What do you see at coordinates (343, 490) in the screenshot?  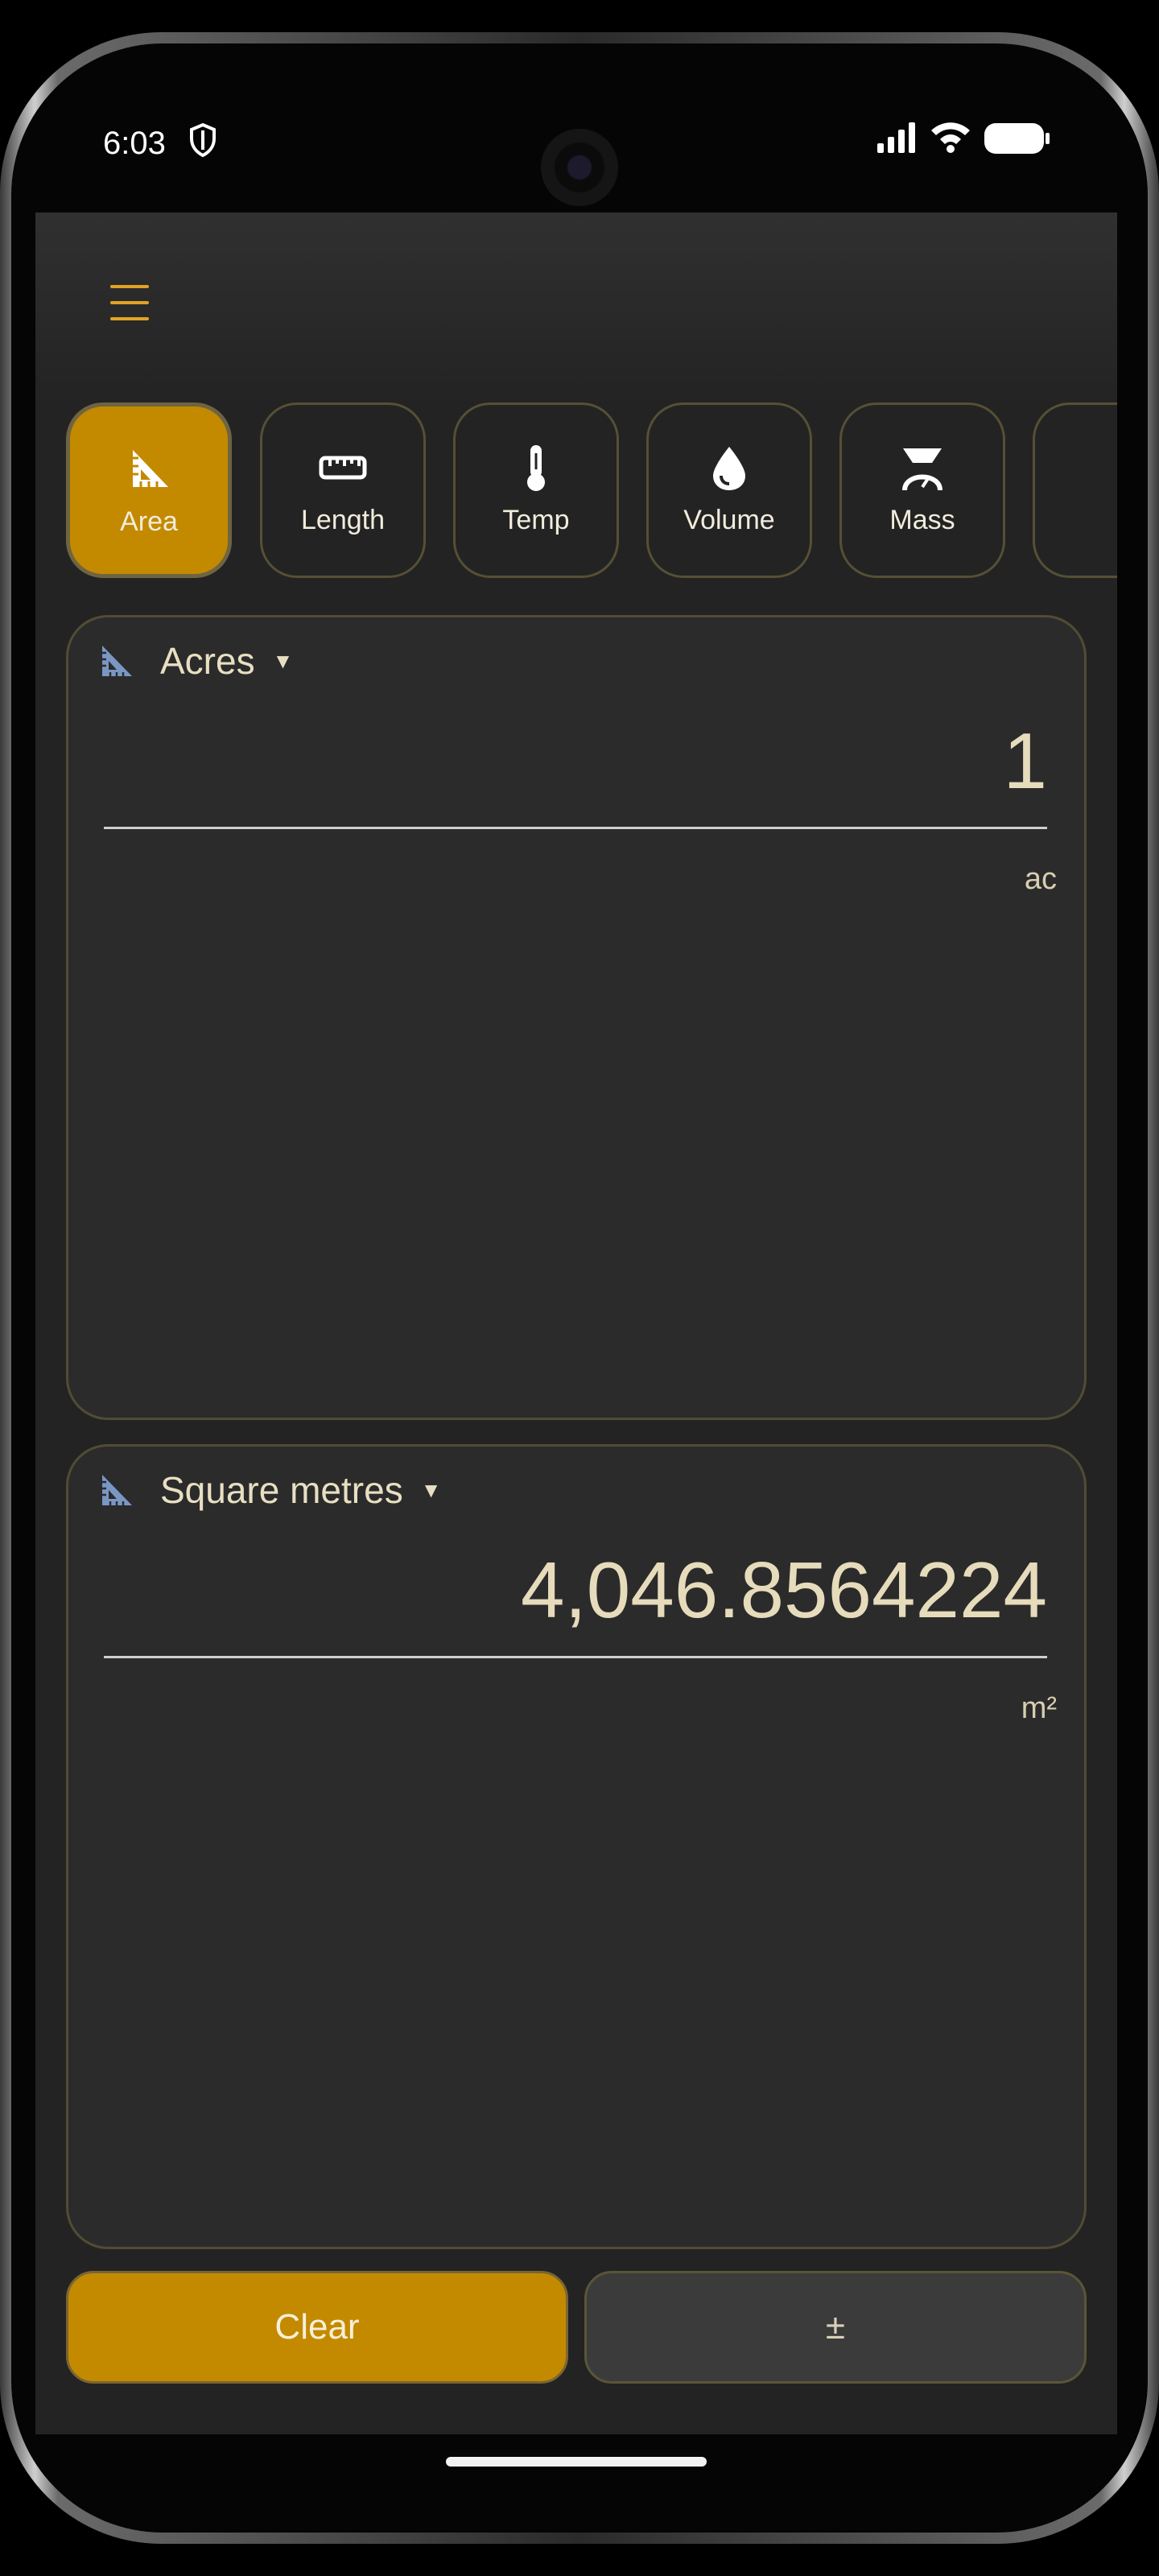 I see `tab-length: Length` at bounding box center [343, 490].